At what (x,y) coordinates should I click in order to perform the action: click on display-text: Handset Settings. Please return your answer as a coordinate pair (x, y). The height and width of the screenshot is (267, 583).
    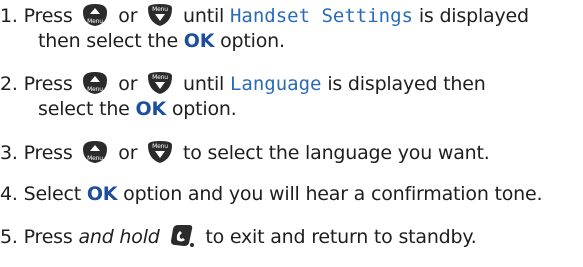
    Looking at the image, I should click on (321, 16).